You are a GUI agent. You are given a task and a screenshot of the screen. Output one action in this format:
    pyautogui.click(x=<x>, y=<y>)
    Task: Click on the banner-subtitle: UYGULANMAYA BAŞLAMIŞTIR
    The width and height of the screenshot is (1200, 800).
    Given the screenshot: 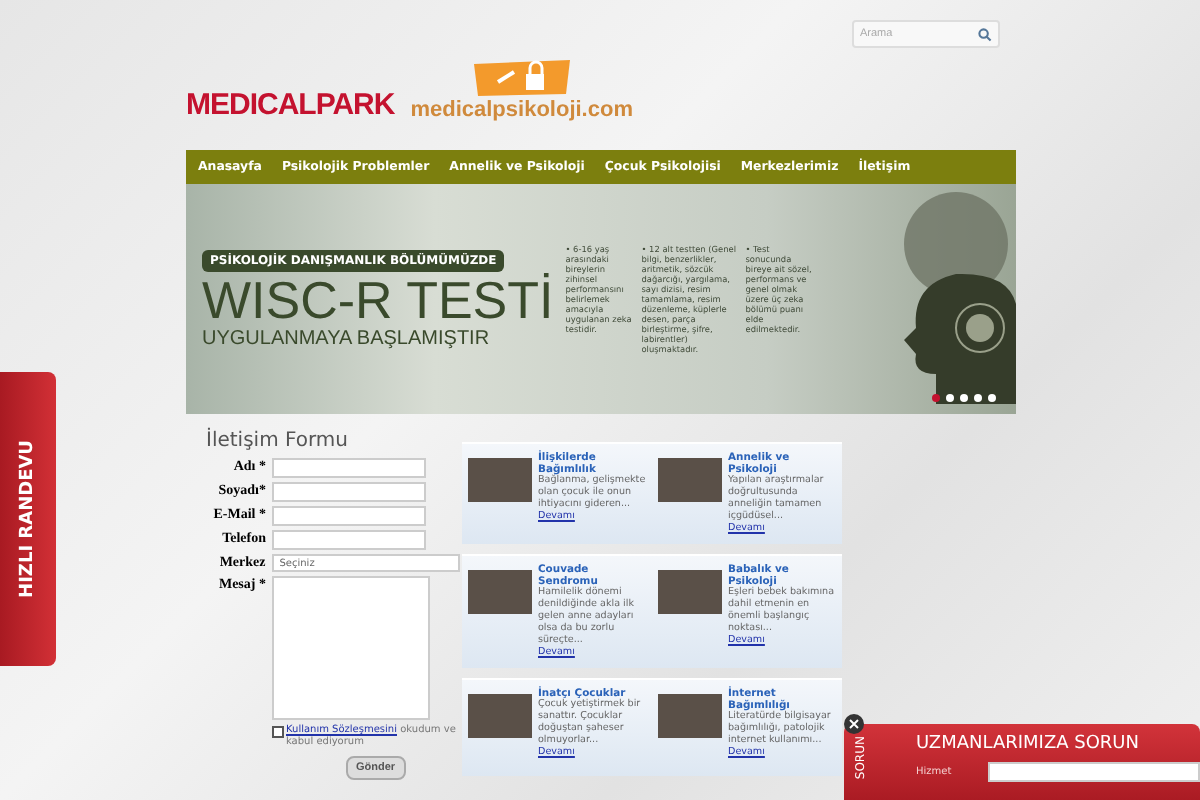 What is the action you would take?
    pyautogui.click(x=346, y=338)
    